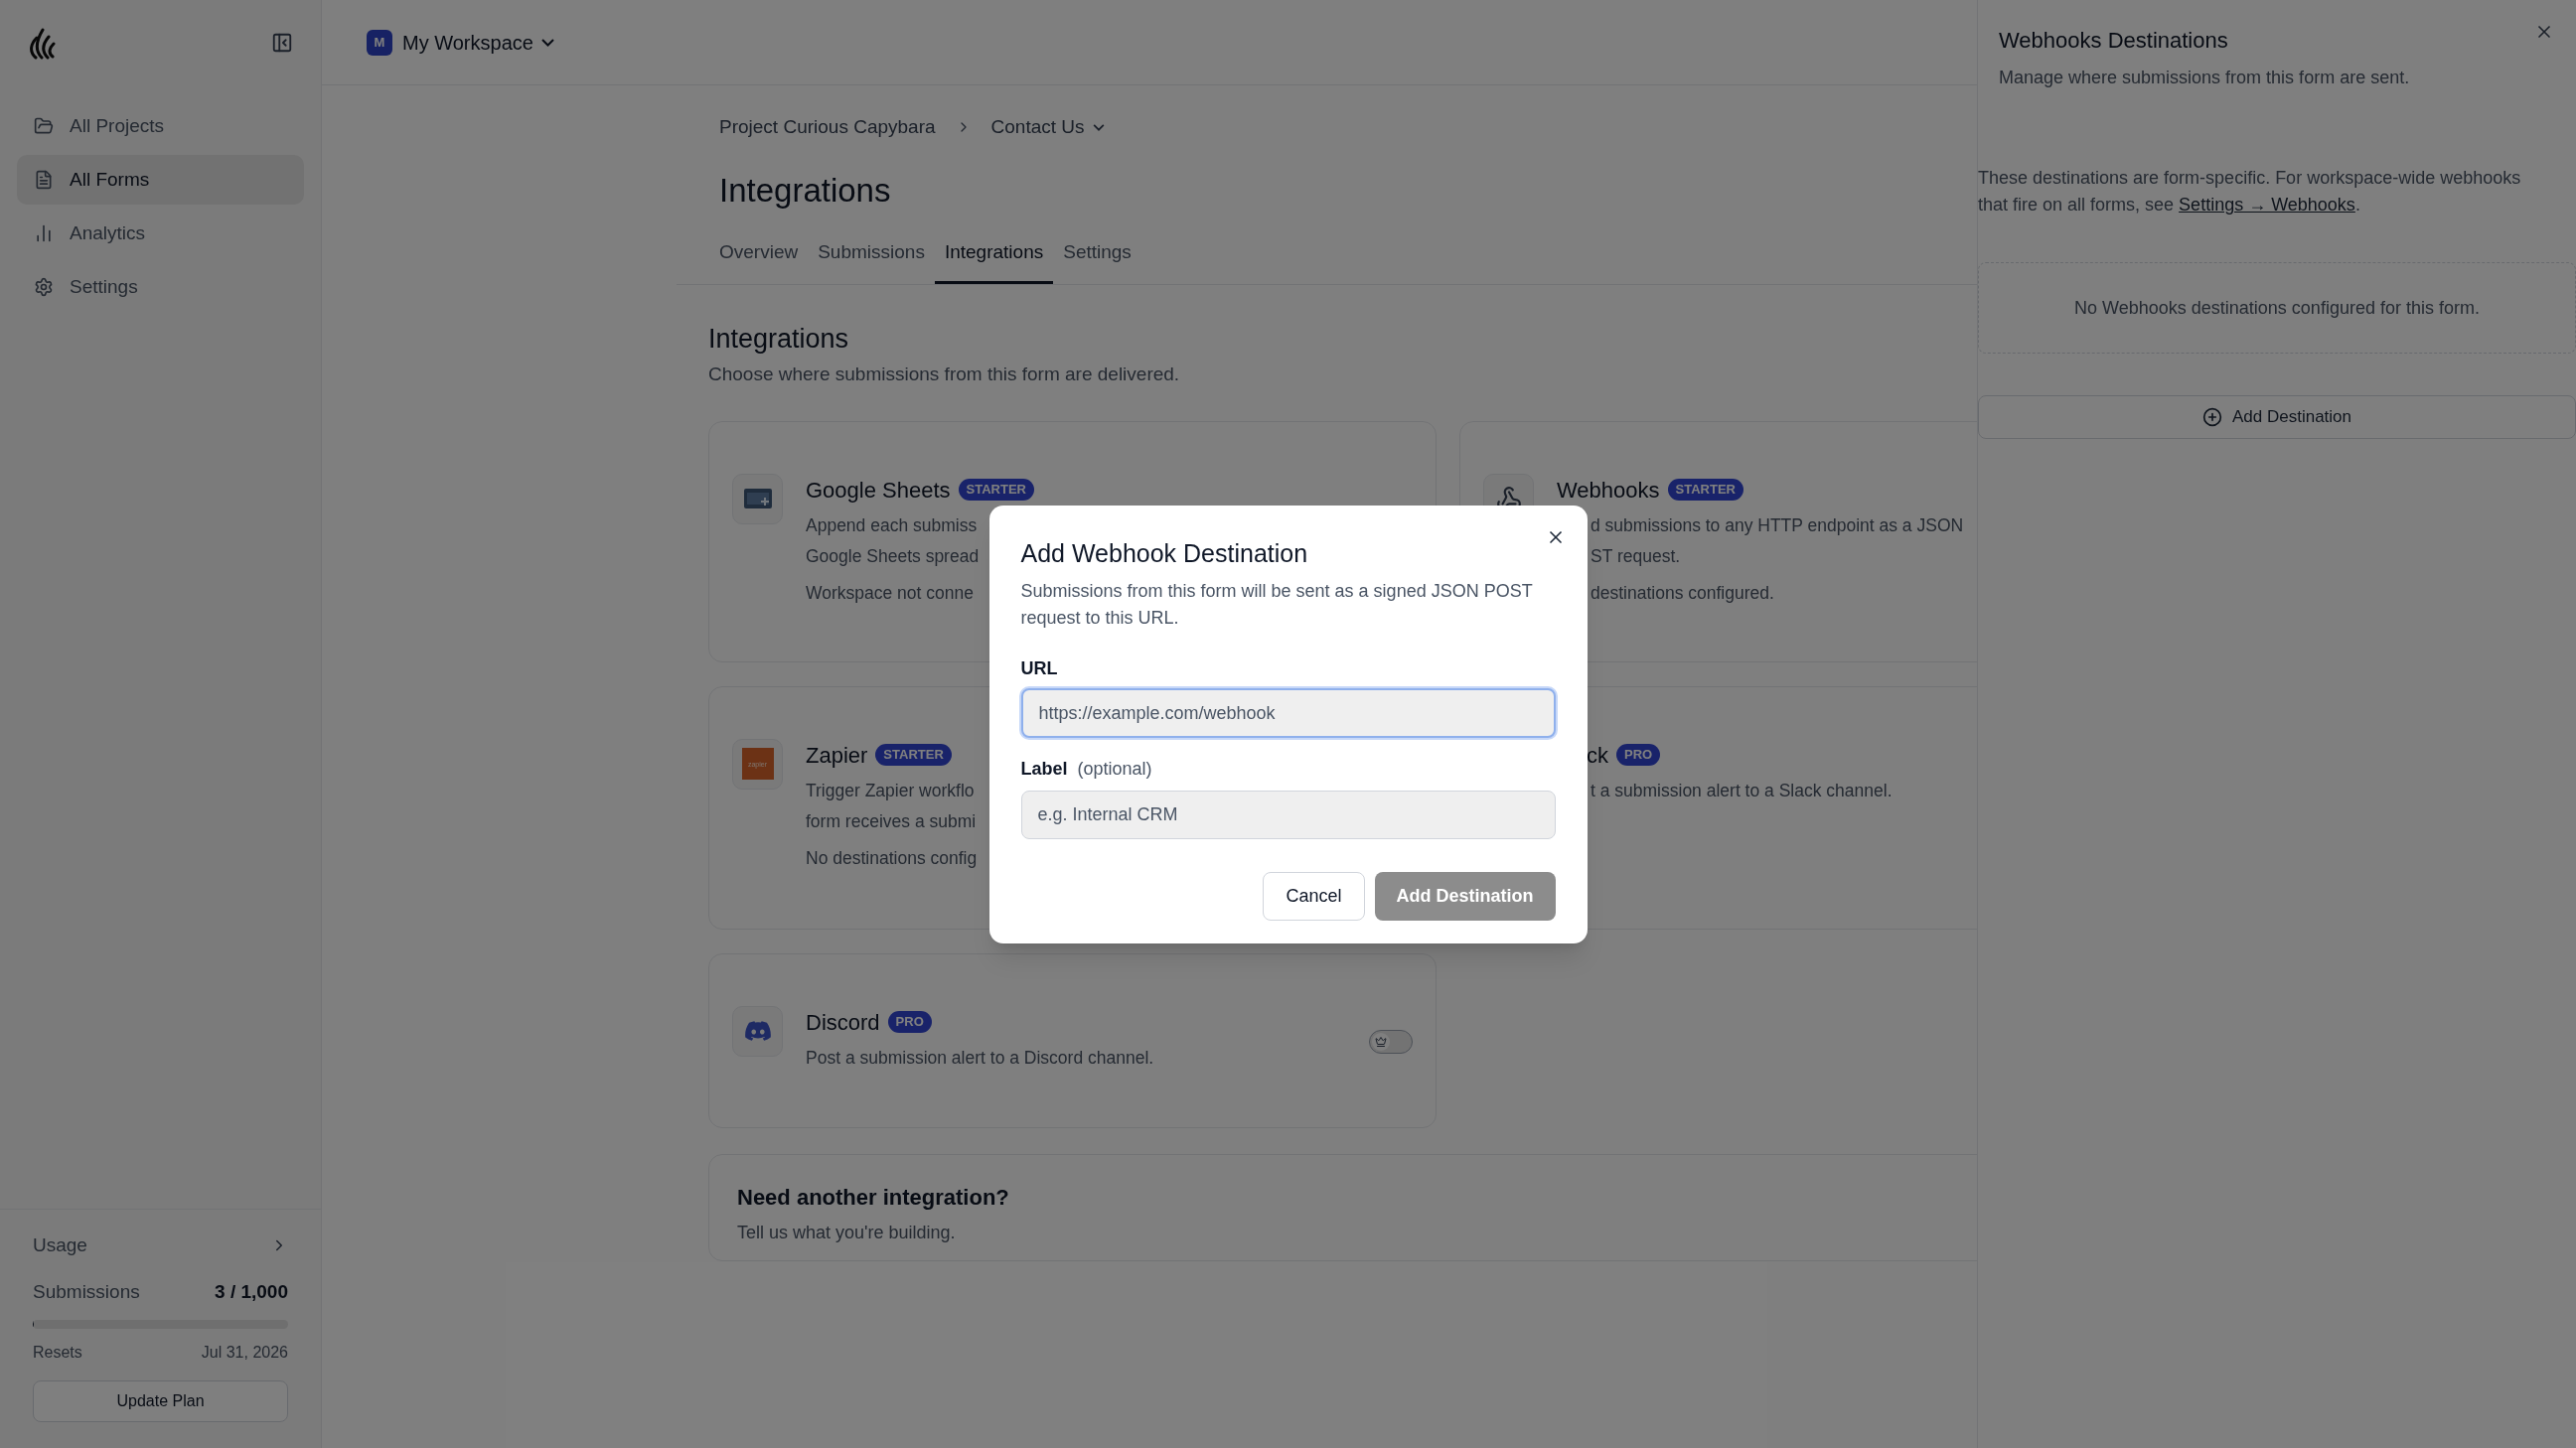  Describe the element at coordinates (2277, 308) in the screenshot. I see `empty-state-text: No Webhooks destinations configured for this form.` at that location.